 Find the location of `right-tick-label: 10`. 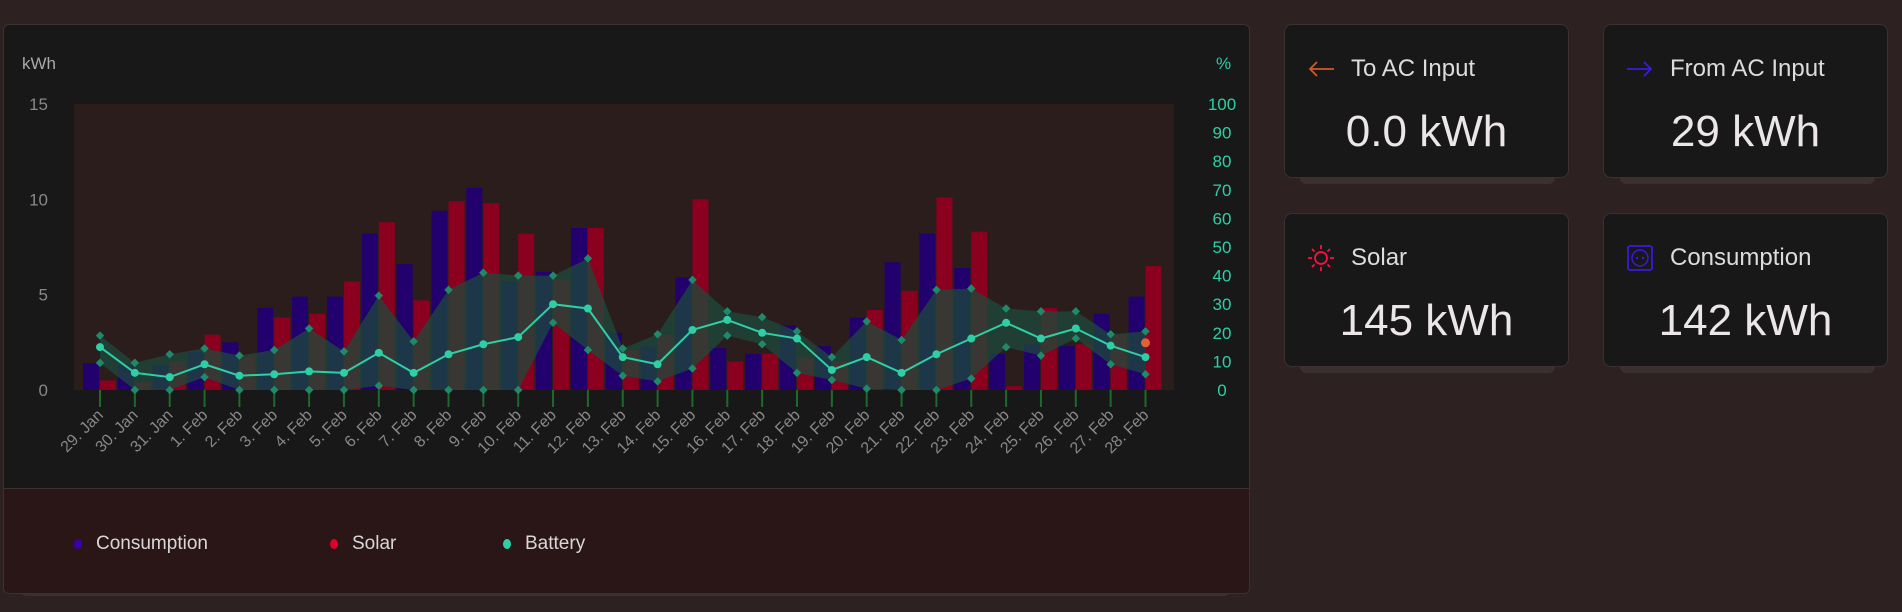

right-tick-label: 10 is located at coordinates (1222, 361).